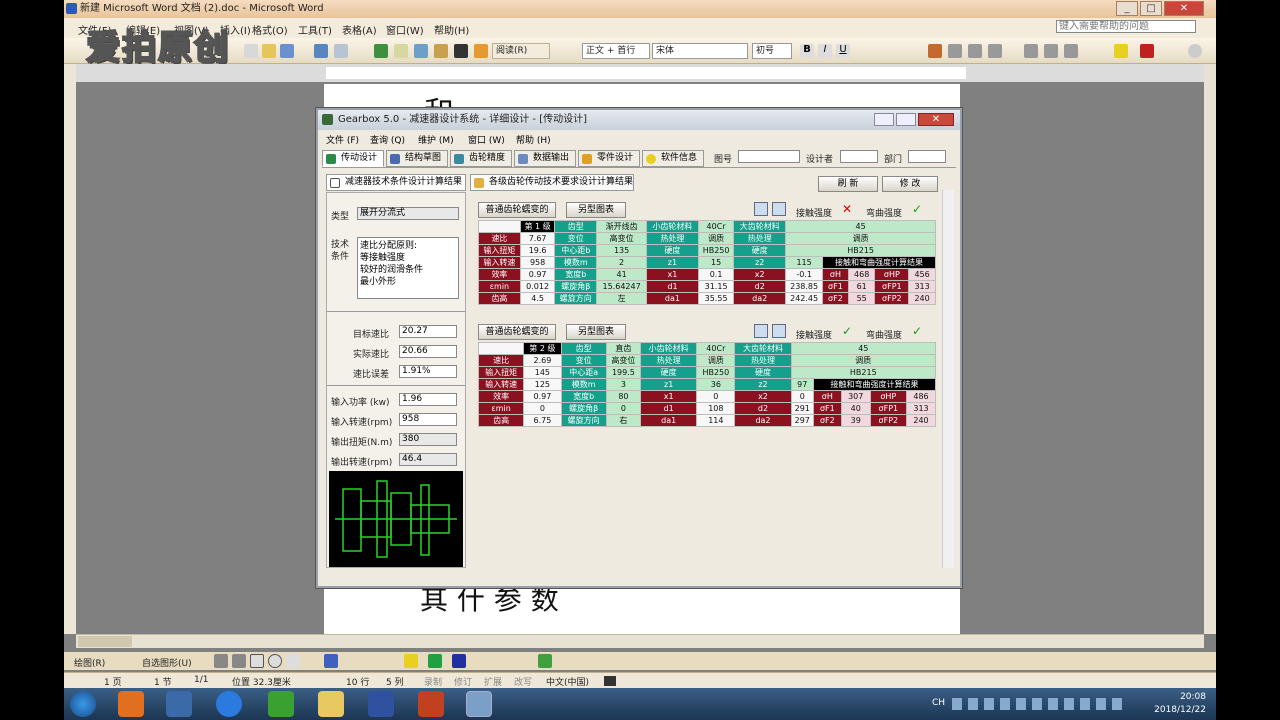 This screenshot has height=720, width=1280. What do you see at coordinates (884, 119) in the screenshot?
I see `dialog-minimize-button` at bounding box center [884, 119].